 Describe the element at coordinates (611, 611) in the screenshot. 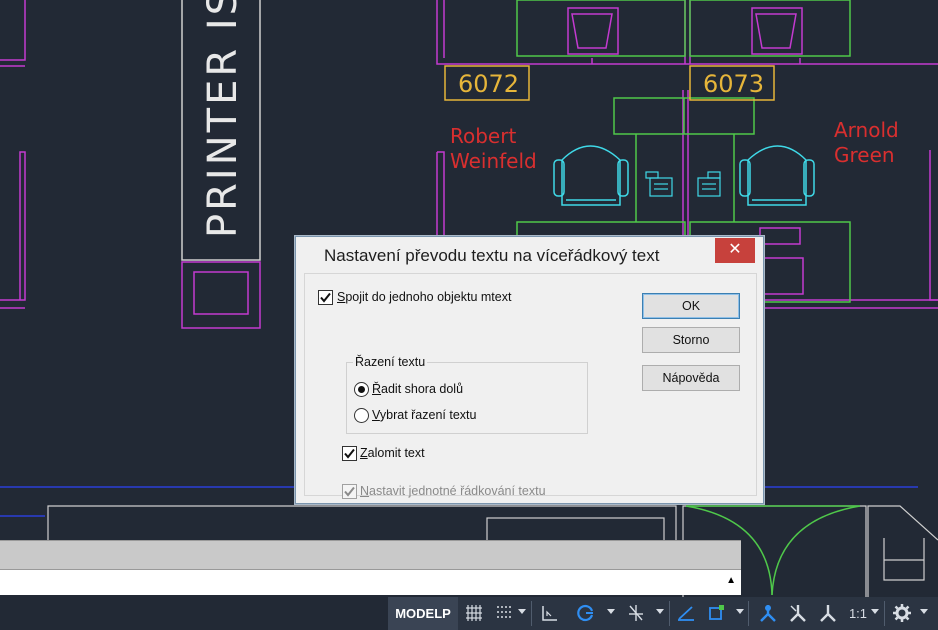

I see `polar-dropdown-icon` at that location.